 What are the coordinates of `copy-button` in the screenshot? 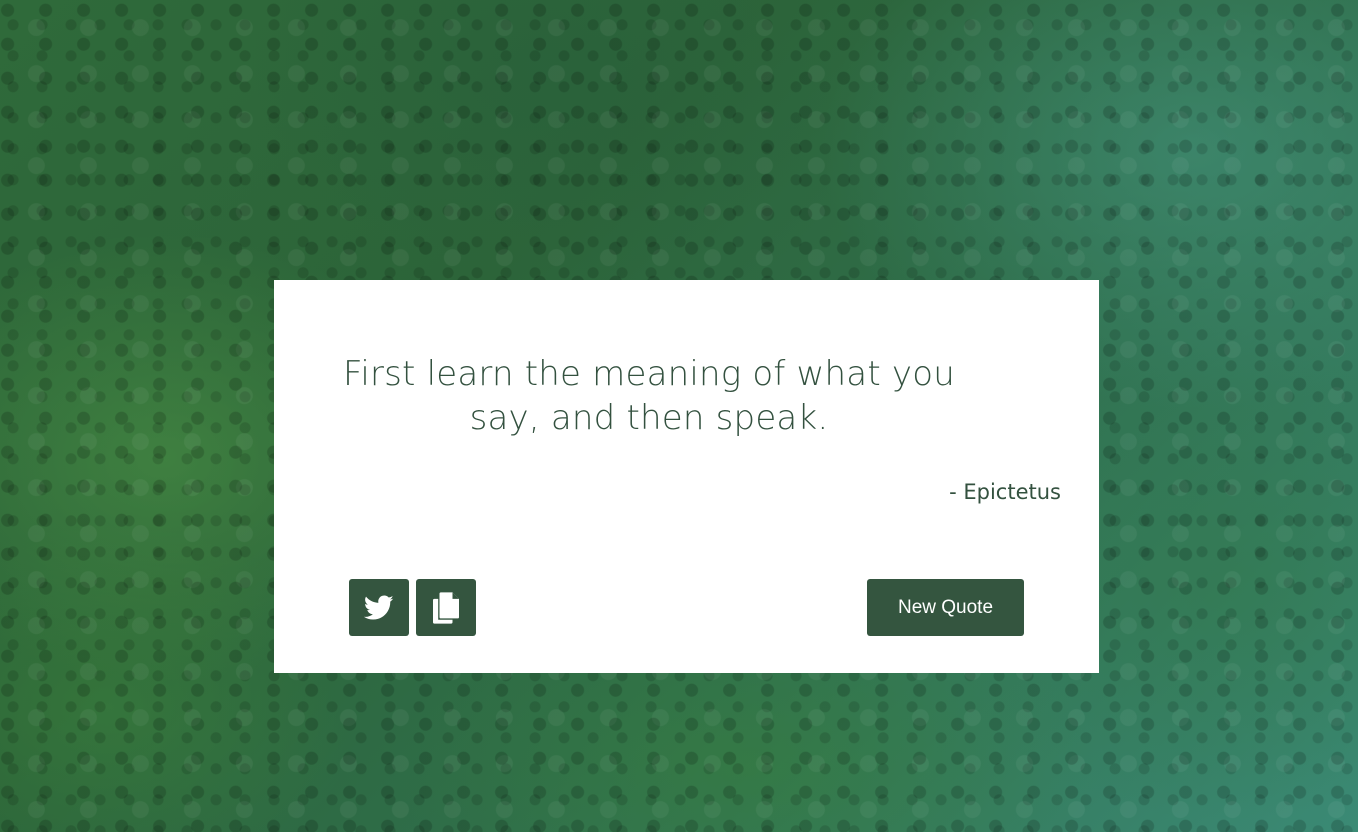 It's located at (446, 607).